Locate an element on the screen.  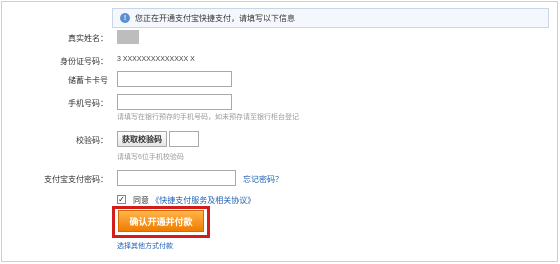
verify-code-hint: 请填写6位手机校验码 is located at coordinates (150, 157).